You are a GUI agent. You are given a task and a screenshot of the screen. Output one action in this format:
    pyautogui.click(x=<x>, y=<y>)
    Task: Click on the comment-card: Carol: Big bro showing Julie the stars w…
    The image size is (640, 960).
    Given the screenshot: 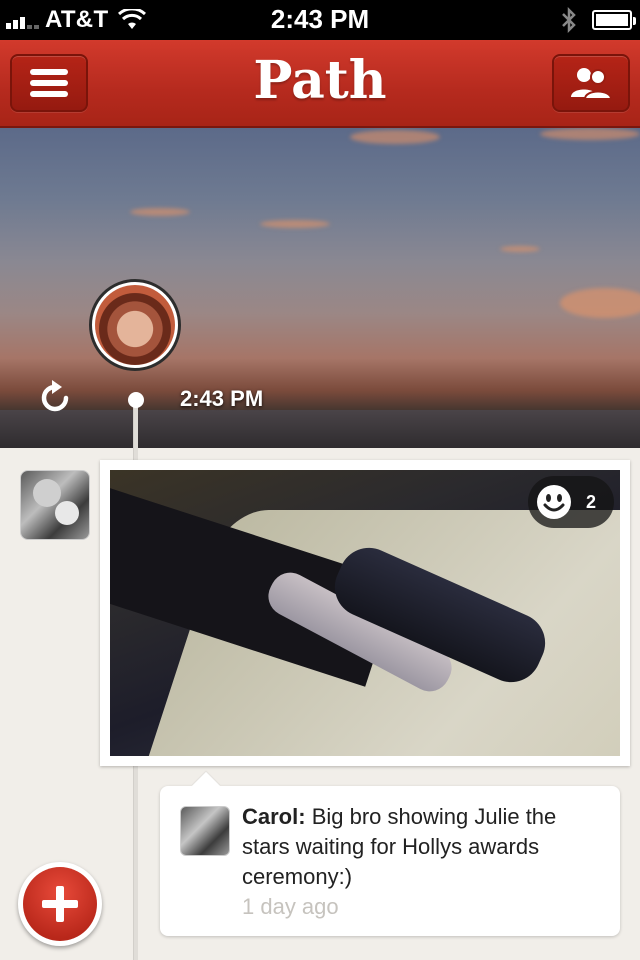 What is the action you would take?
    pyautogui.click(x=390, y=861)
    